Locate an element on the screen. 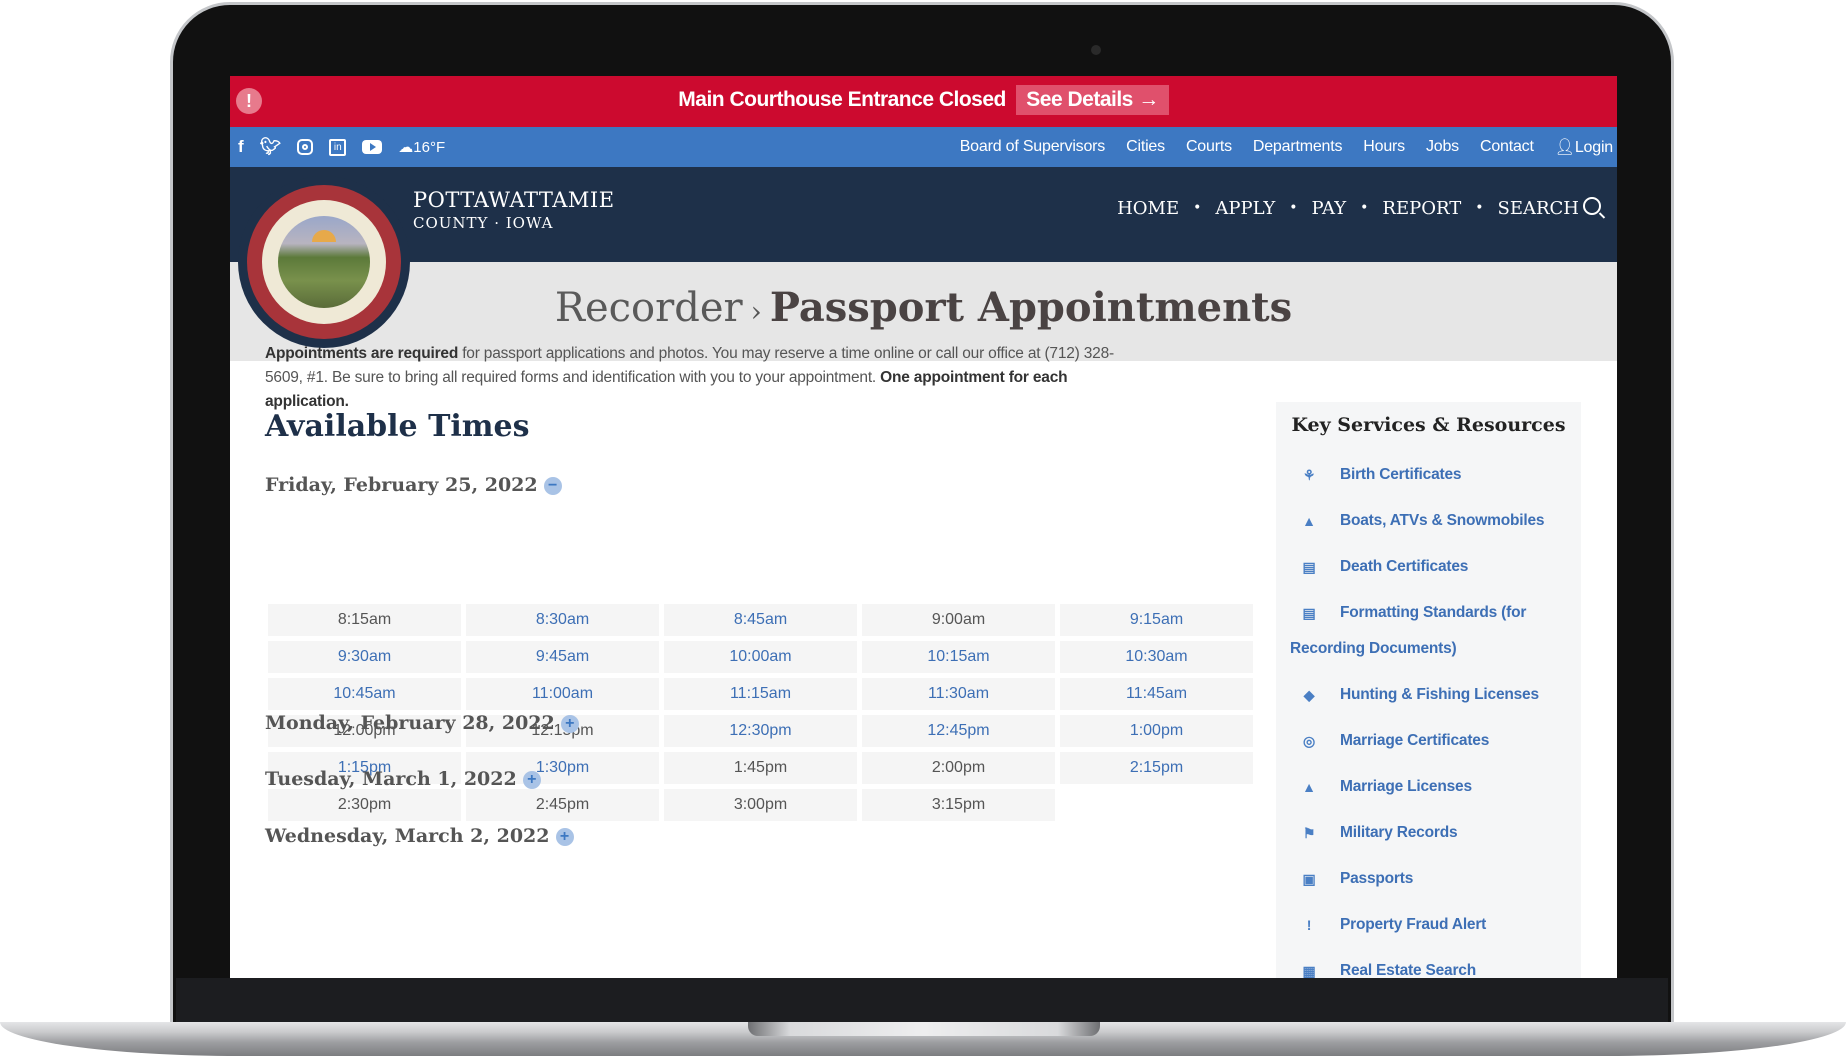  passport-icon: ▣ is located at coordinates (1309, 879).